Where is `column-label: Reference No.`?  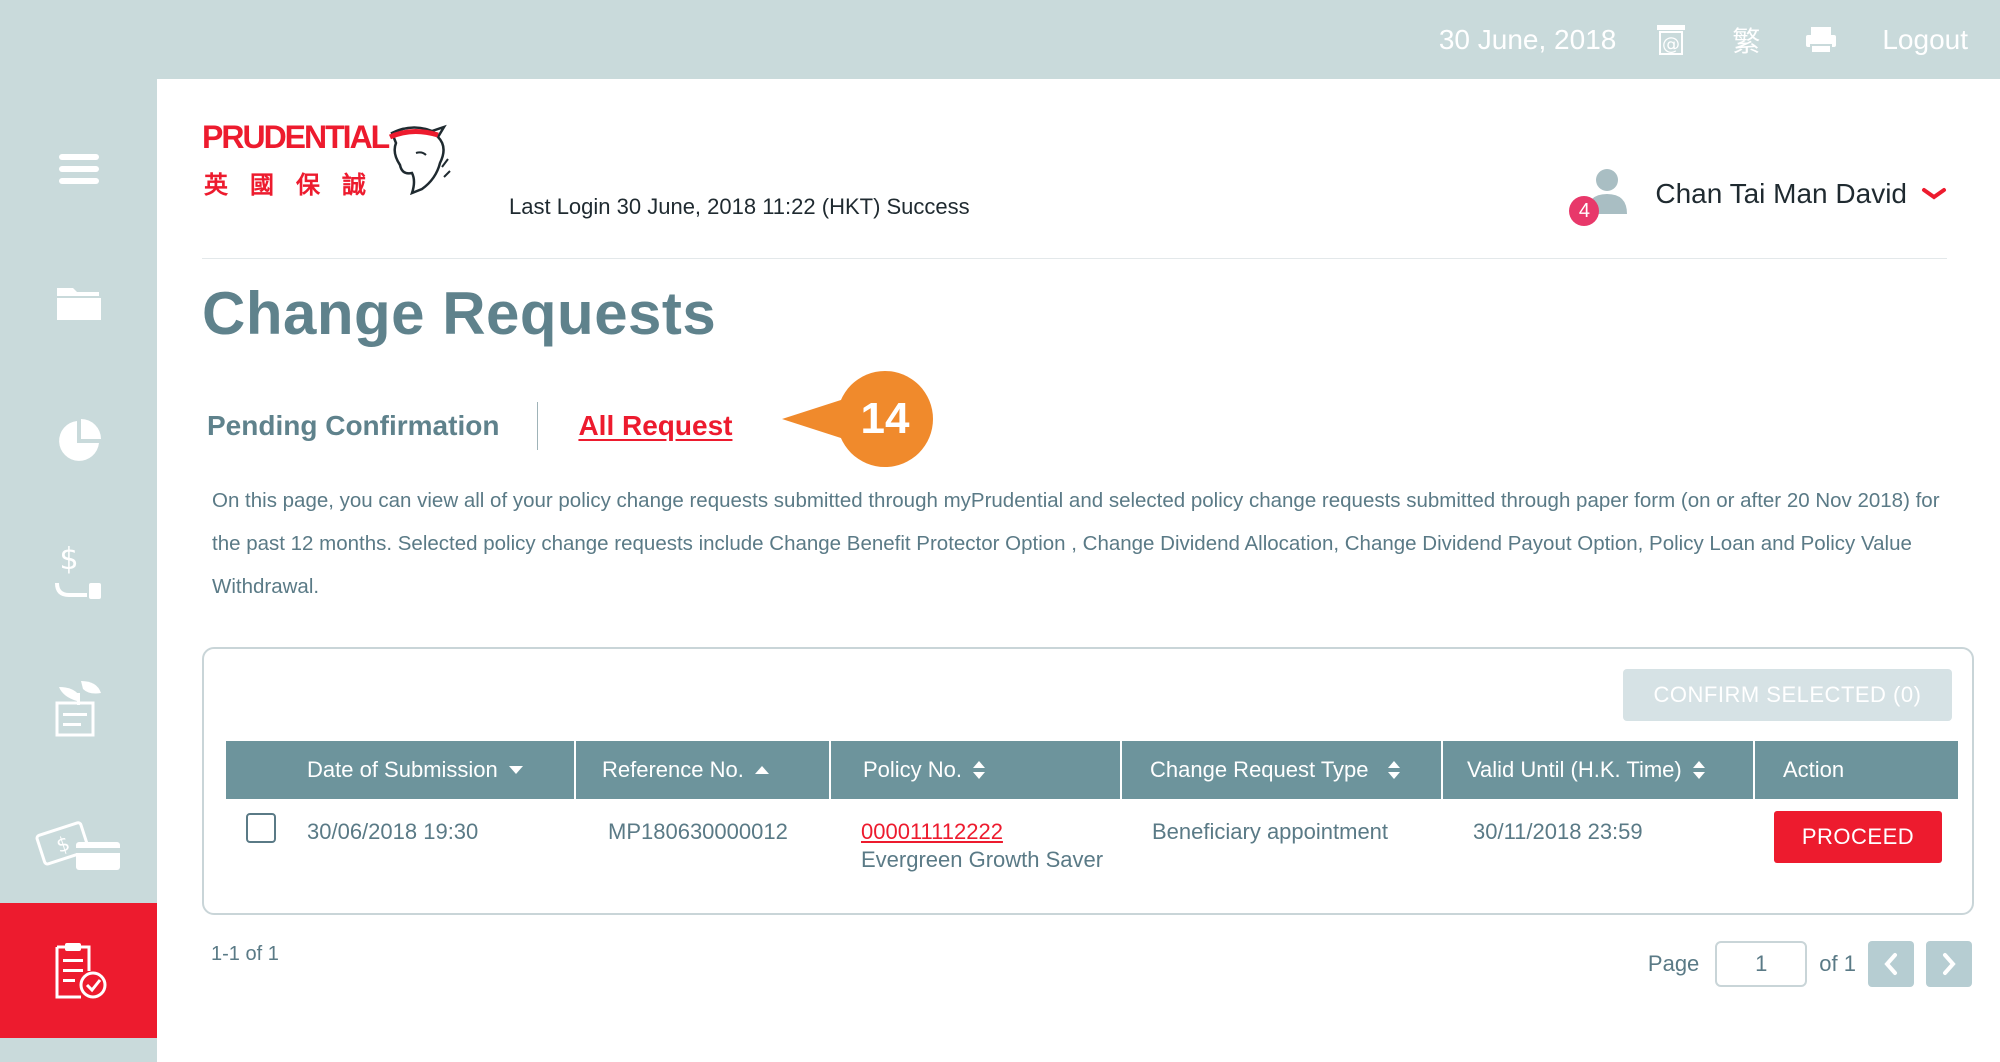 column-label: Reference No. is located at coordinates (673, 769).